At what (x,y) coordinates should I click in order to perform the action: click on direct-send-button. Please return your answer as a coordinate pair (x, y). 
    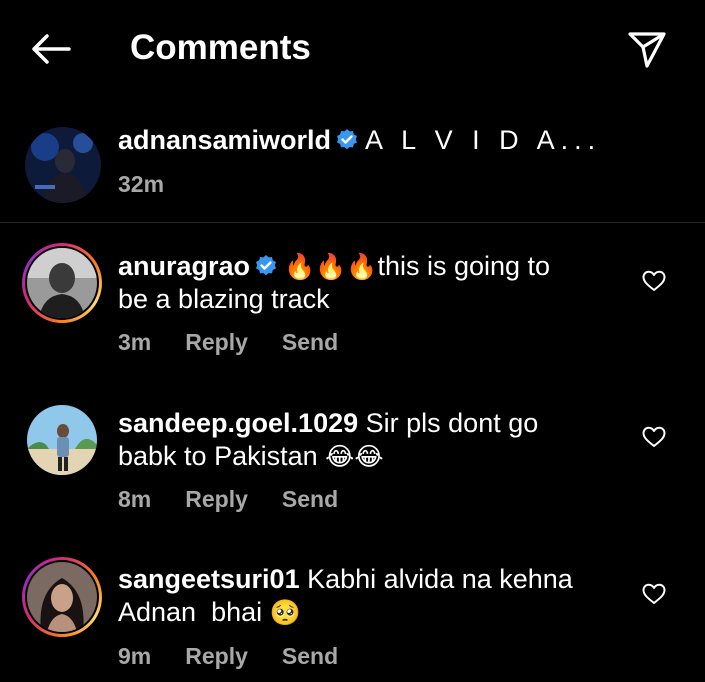
    Looking at the image, I should click on (647, 49).